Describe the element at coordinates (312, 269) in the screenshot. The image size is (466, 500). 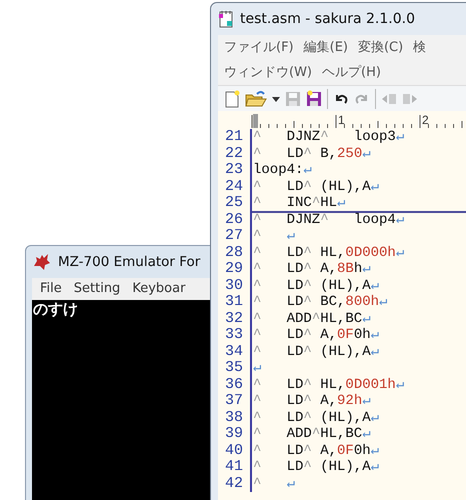
I see `code-line: ^ LD^ A,8Bh↵` at that location.